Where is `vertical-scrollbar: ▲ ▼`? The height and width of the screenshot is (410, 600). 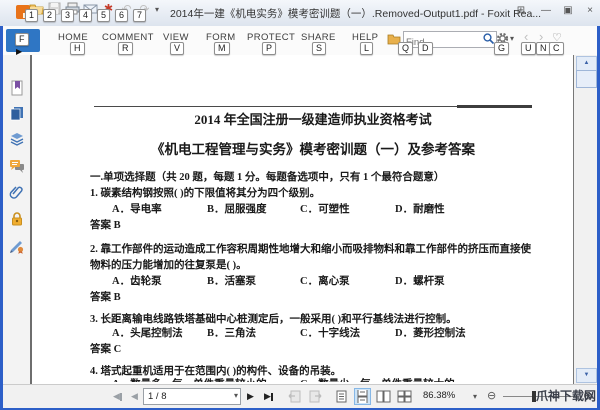
vertical-scrollbar: ▲ ▼ is located at coordinates (585, 219).